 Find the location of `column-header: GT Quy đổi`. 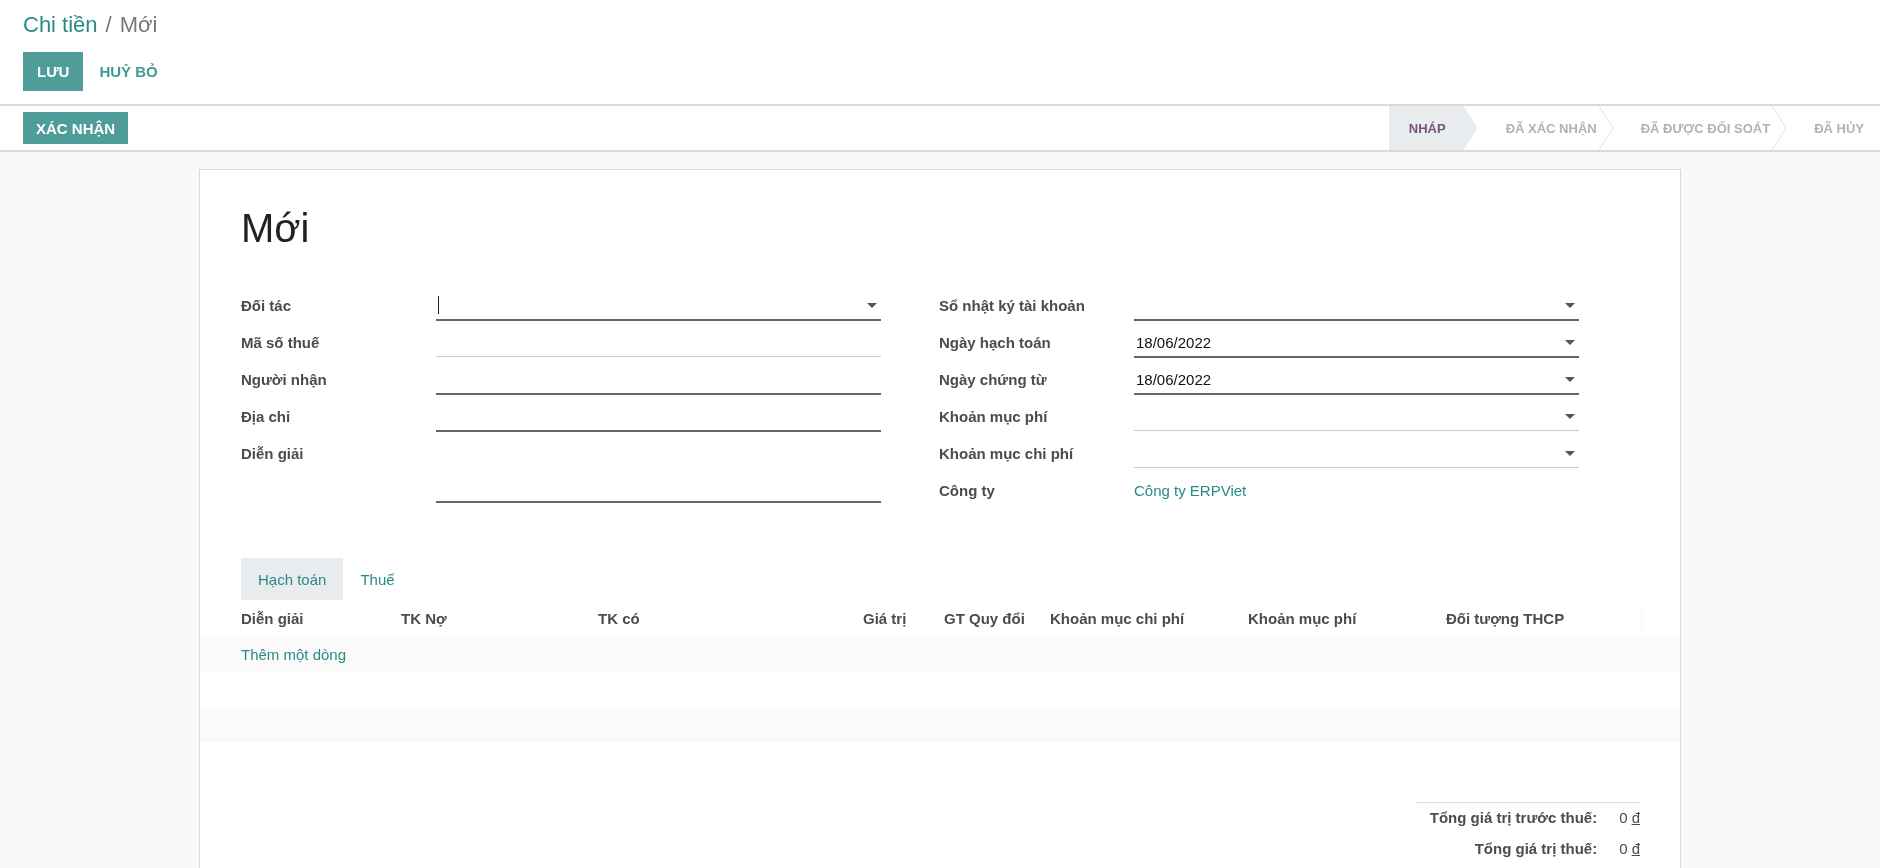

column-header: GT Quy đổi is located at coordinates (997, 618).